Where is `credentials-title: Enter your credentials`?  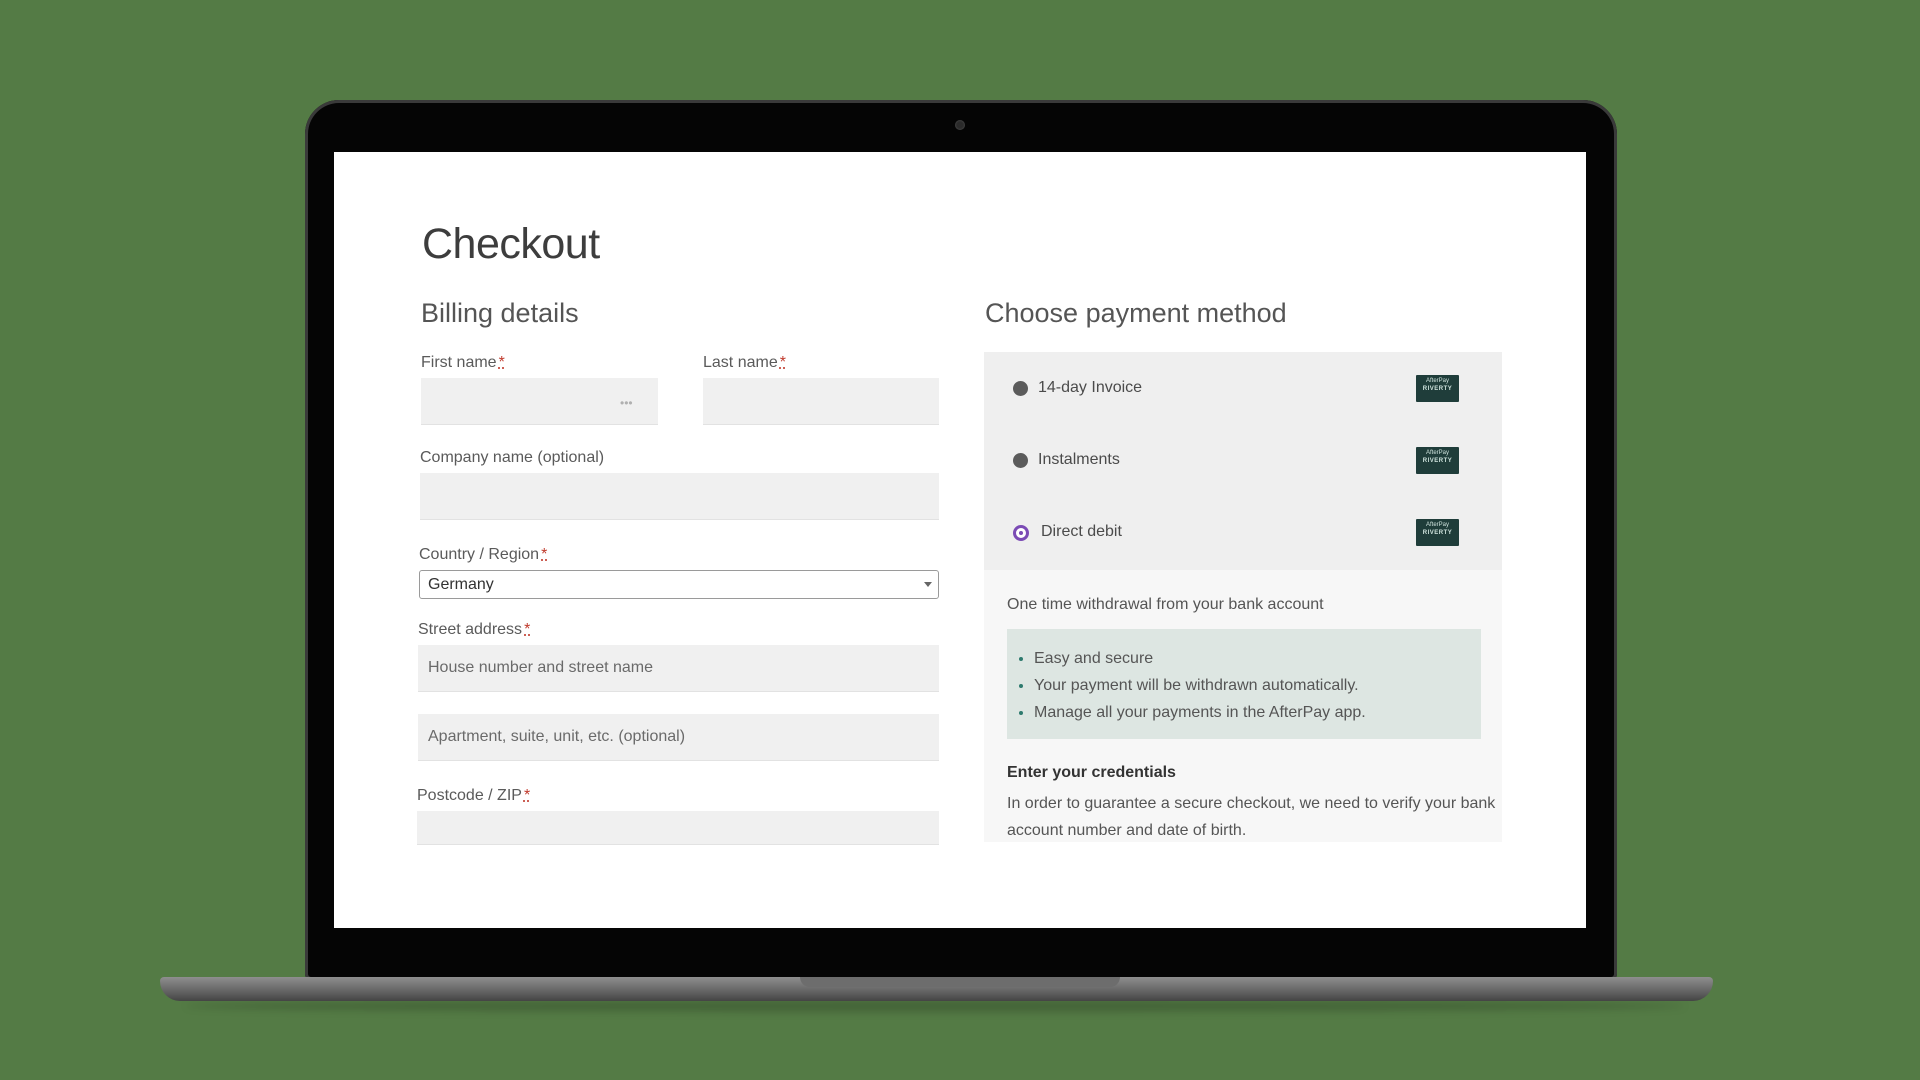
credentials-title: Enter your credentials is located at coordinates (1091, 772).